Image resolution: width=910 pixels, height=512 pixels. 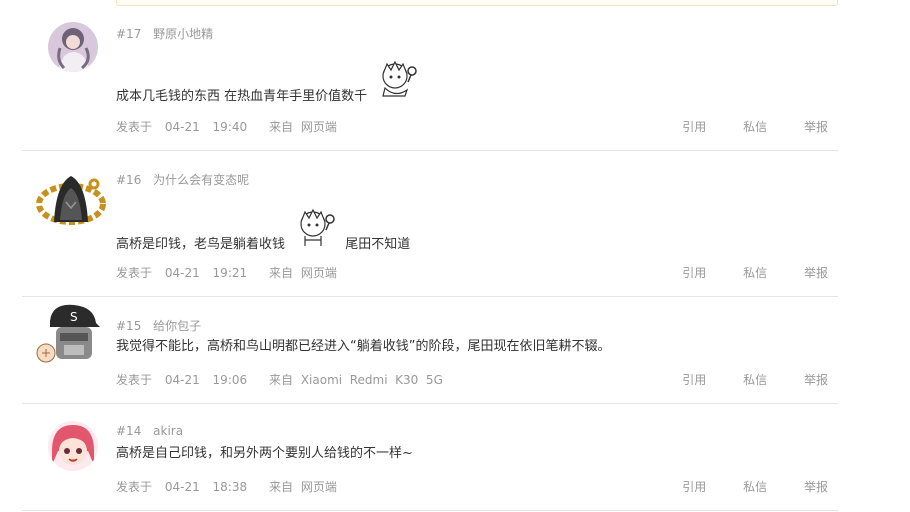 What do you see at coordinates (128, 431) in the screenshot?
I see `floor-number: #14` at bounding box center [128, 431].